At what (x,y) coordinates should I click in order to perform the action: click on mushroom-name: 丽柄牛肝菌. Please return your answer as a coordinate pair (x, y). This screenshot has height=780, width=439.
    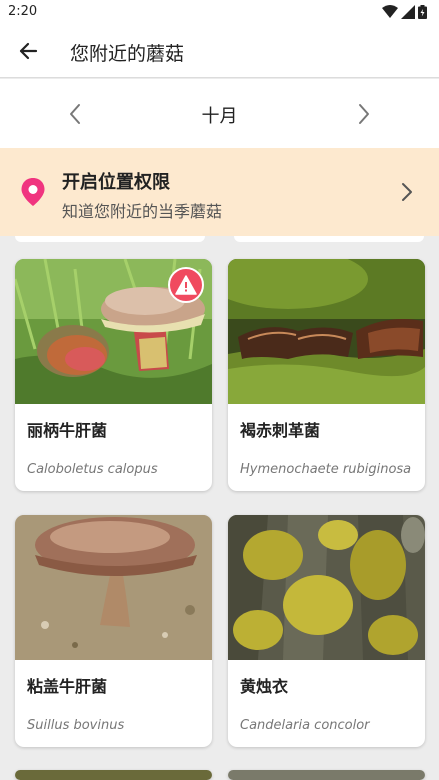
    Looking at the image, I should click on (67, 430).